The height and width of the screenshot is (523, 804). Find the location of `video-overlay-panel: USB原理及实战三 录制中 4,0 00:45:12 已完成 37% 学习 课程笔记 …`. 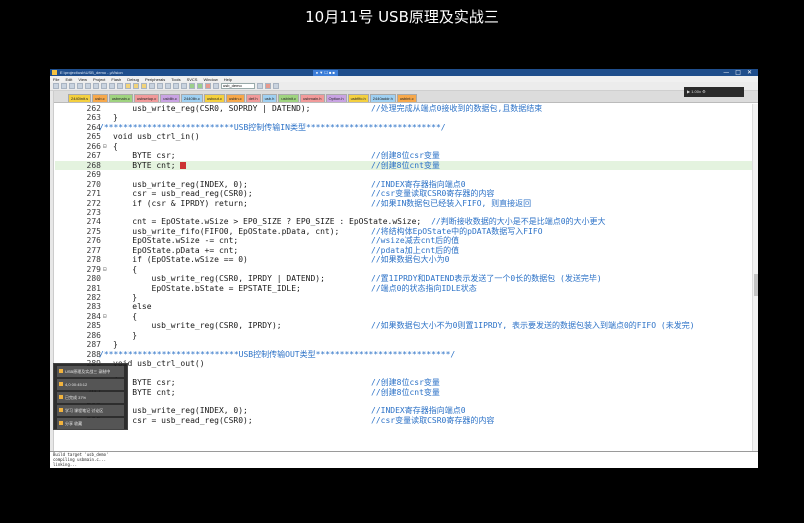

video-overlay-panel: USB原理及实战三 录制中 4,0 00:45:12 已完成 37% 学习 课程笔记 … is located at coordinates (90, 396).